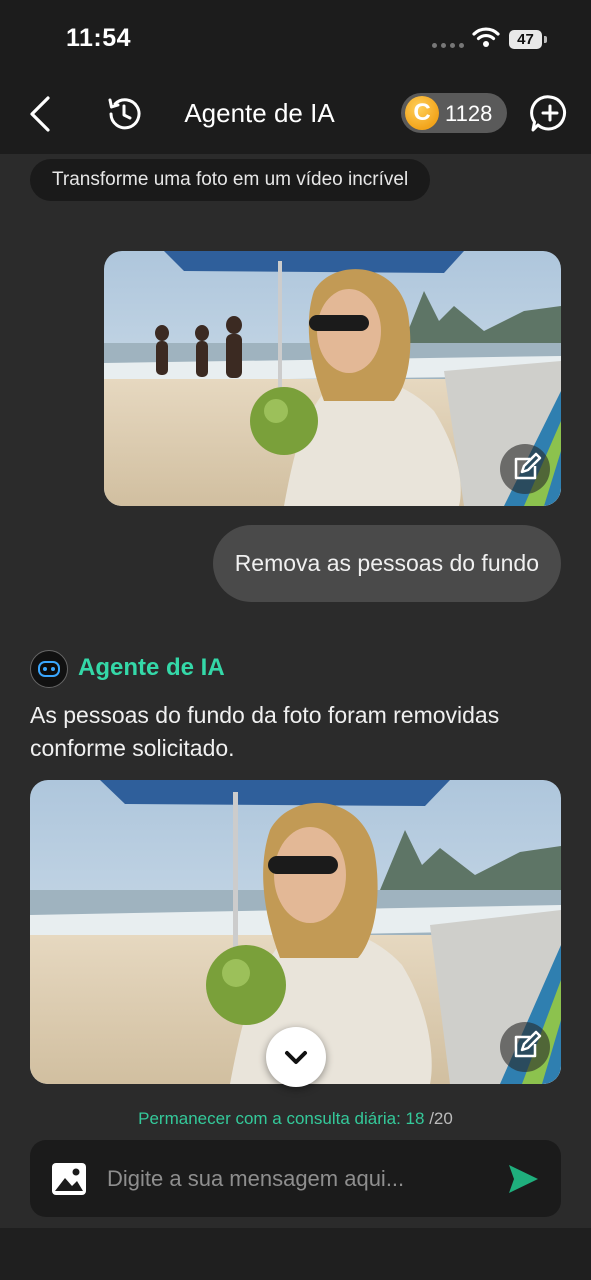 This screenshot has height=1280, width=591. What do you see at coordinates (295, 117) in the screenshot?
I see `app-header: Agente de IA 1128` at bounding box center [295, 117].